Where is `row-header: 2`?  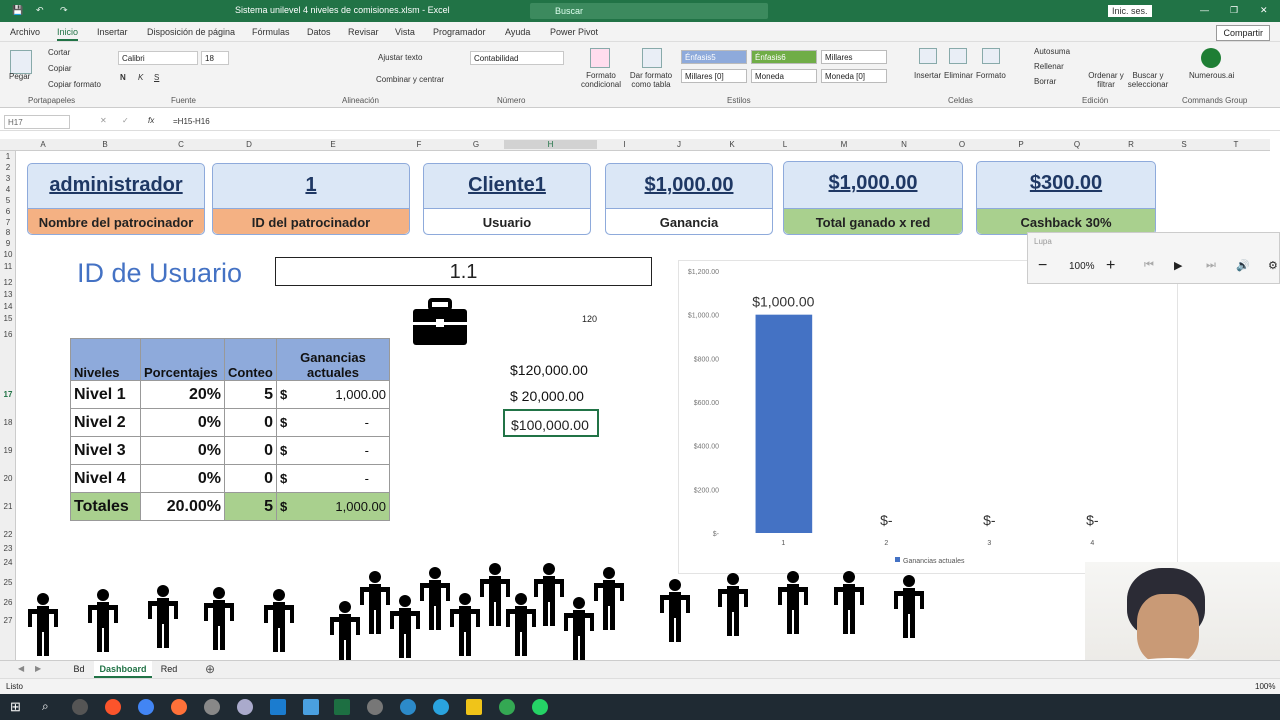
row-header: 2 is located at coordinates (8, 167).